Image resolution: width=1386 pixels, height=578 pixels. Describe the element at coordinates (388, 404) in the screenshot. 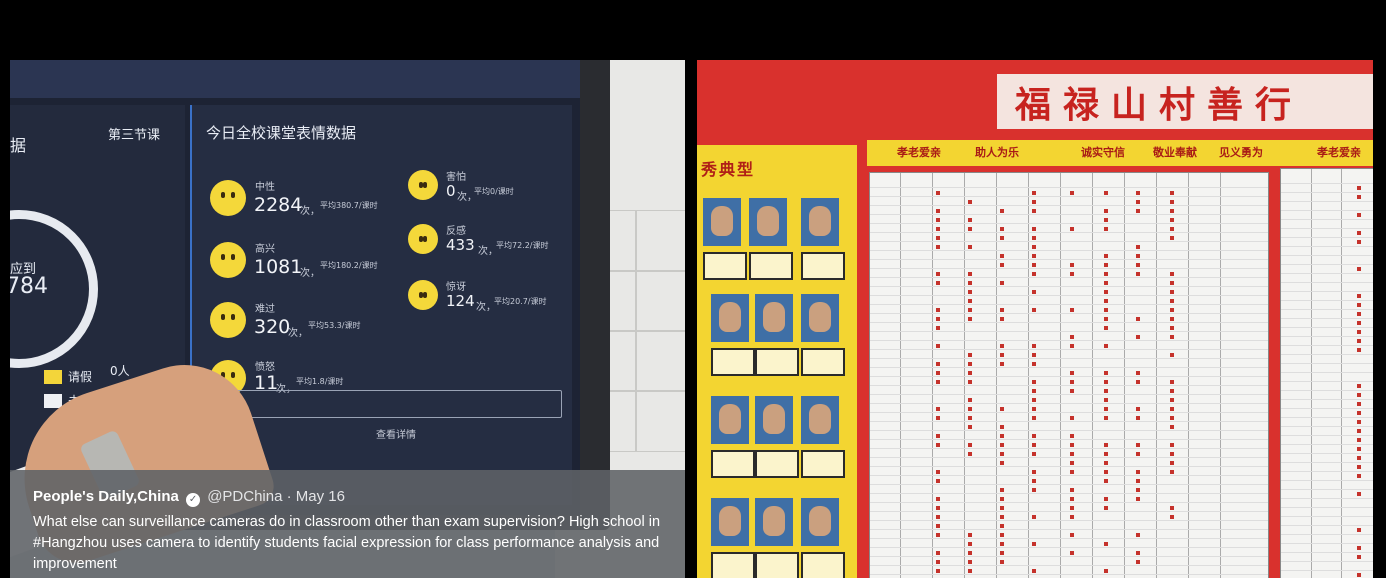

I see `detail-button` at that location.